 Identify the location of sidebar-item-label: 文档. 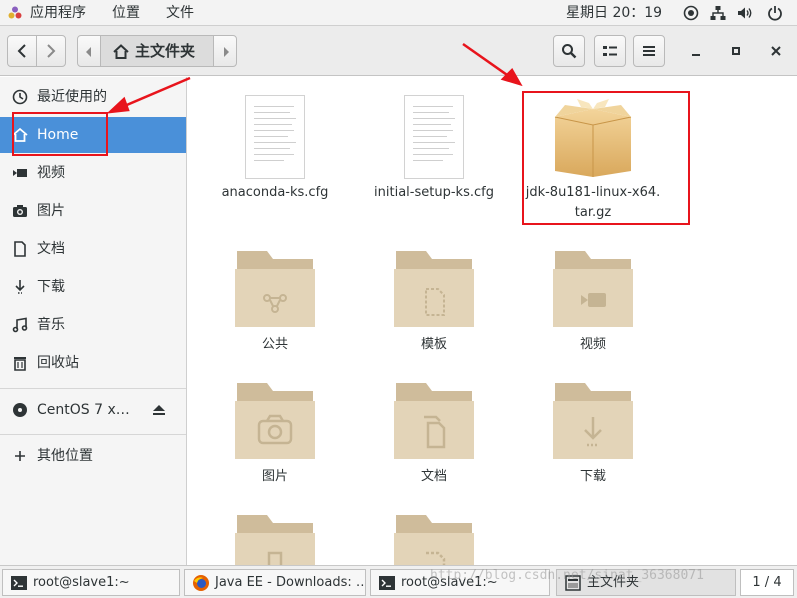
(51, 249).